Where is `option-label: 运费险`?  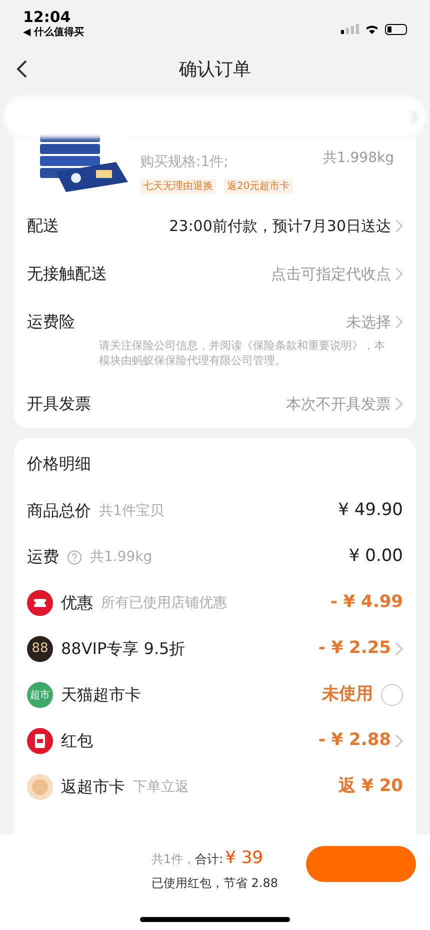
option-label: 运费险 is located at coordinates (51, 322).